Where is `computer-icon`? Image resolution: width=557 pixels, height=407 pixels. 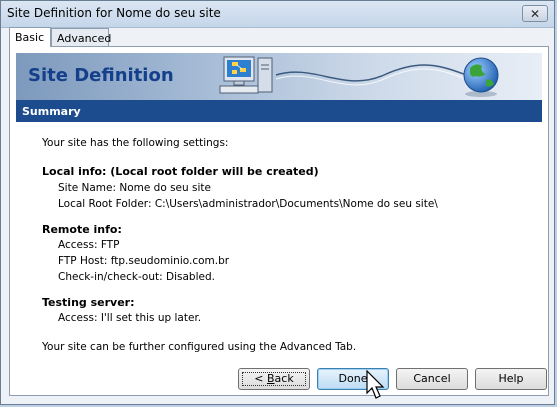
computer-icon is located at coordinates (246, 75).